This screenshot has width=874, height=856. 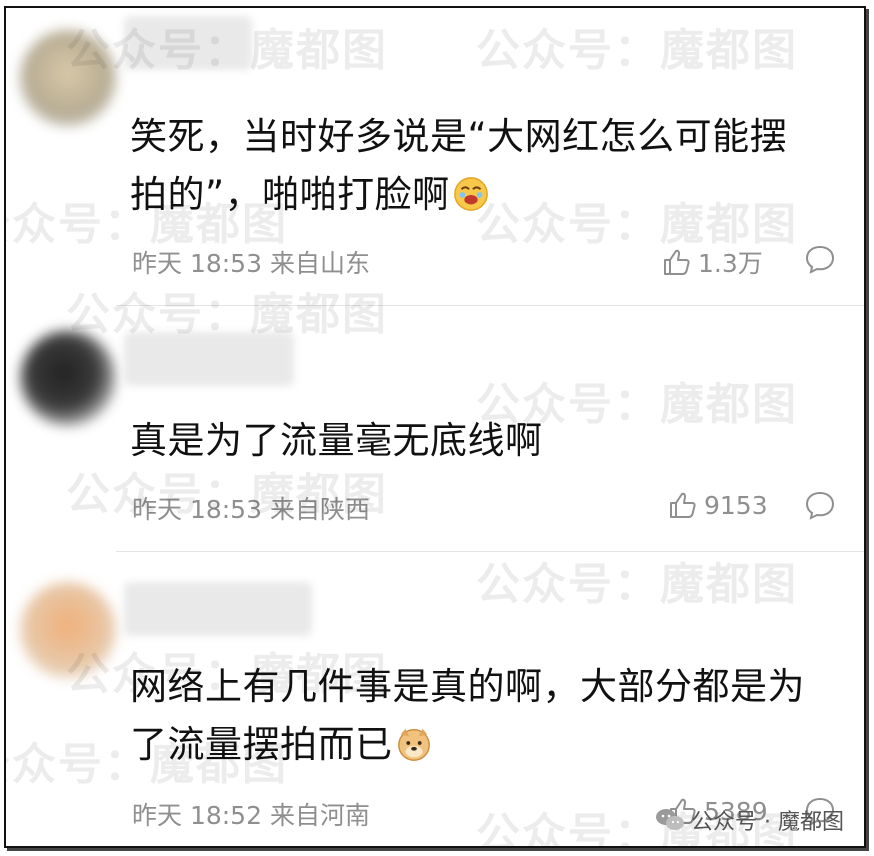 I want to click on comment-location: 来自河南, so click(x=319, y=815).